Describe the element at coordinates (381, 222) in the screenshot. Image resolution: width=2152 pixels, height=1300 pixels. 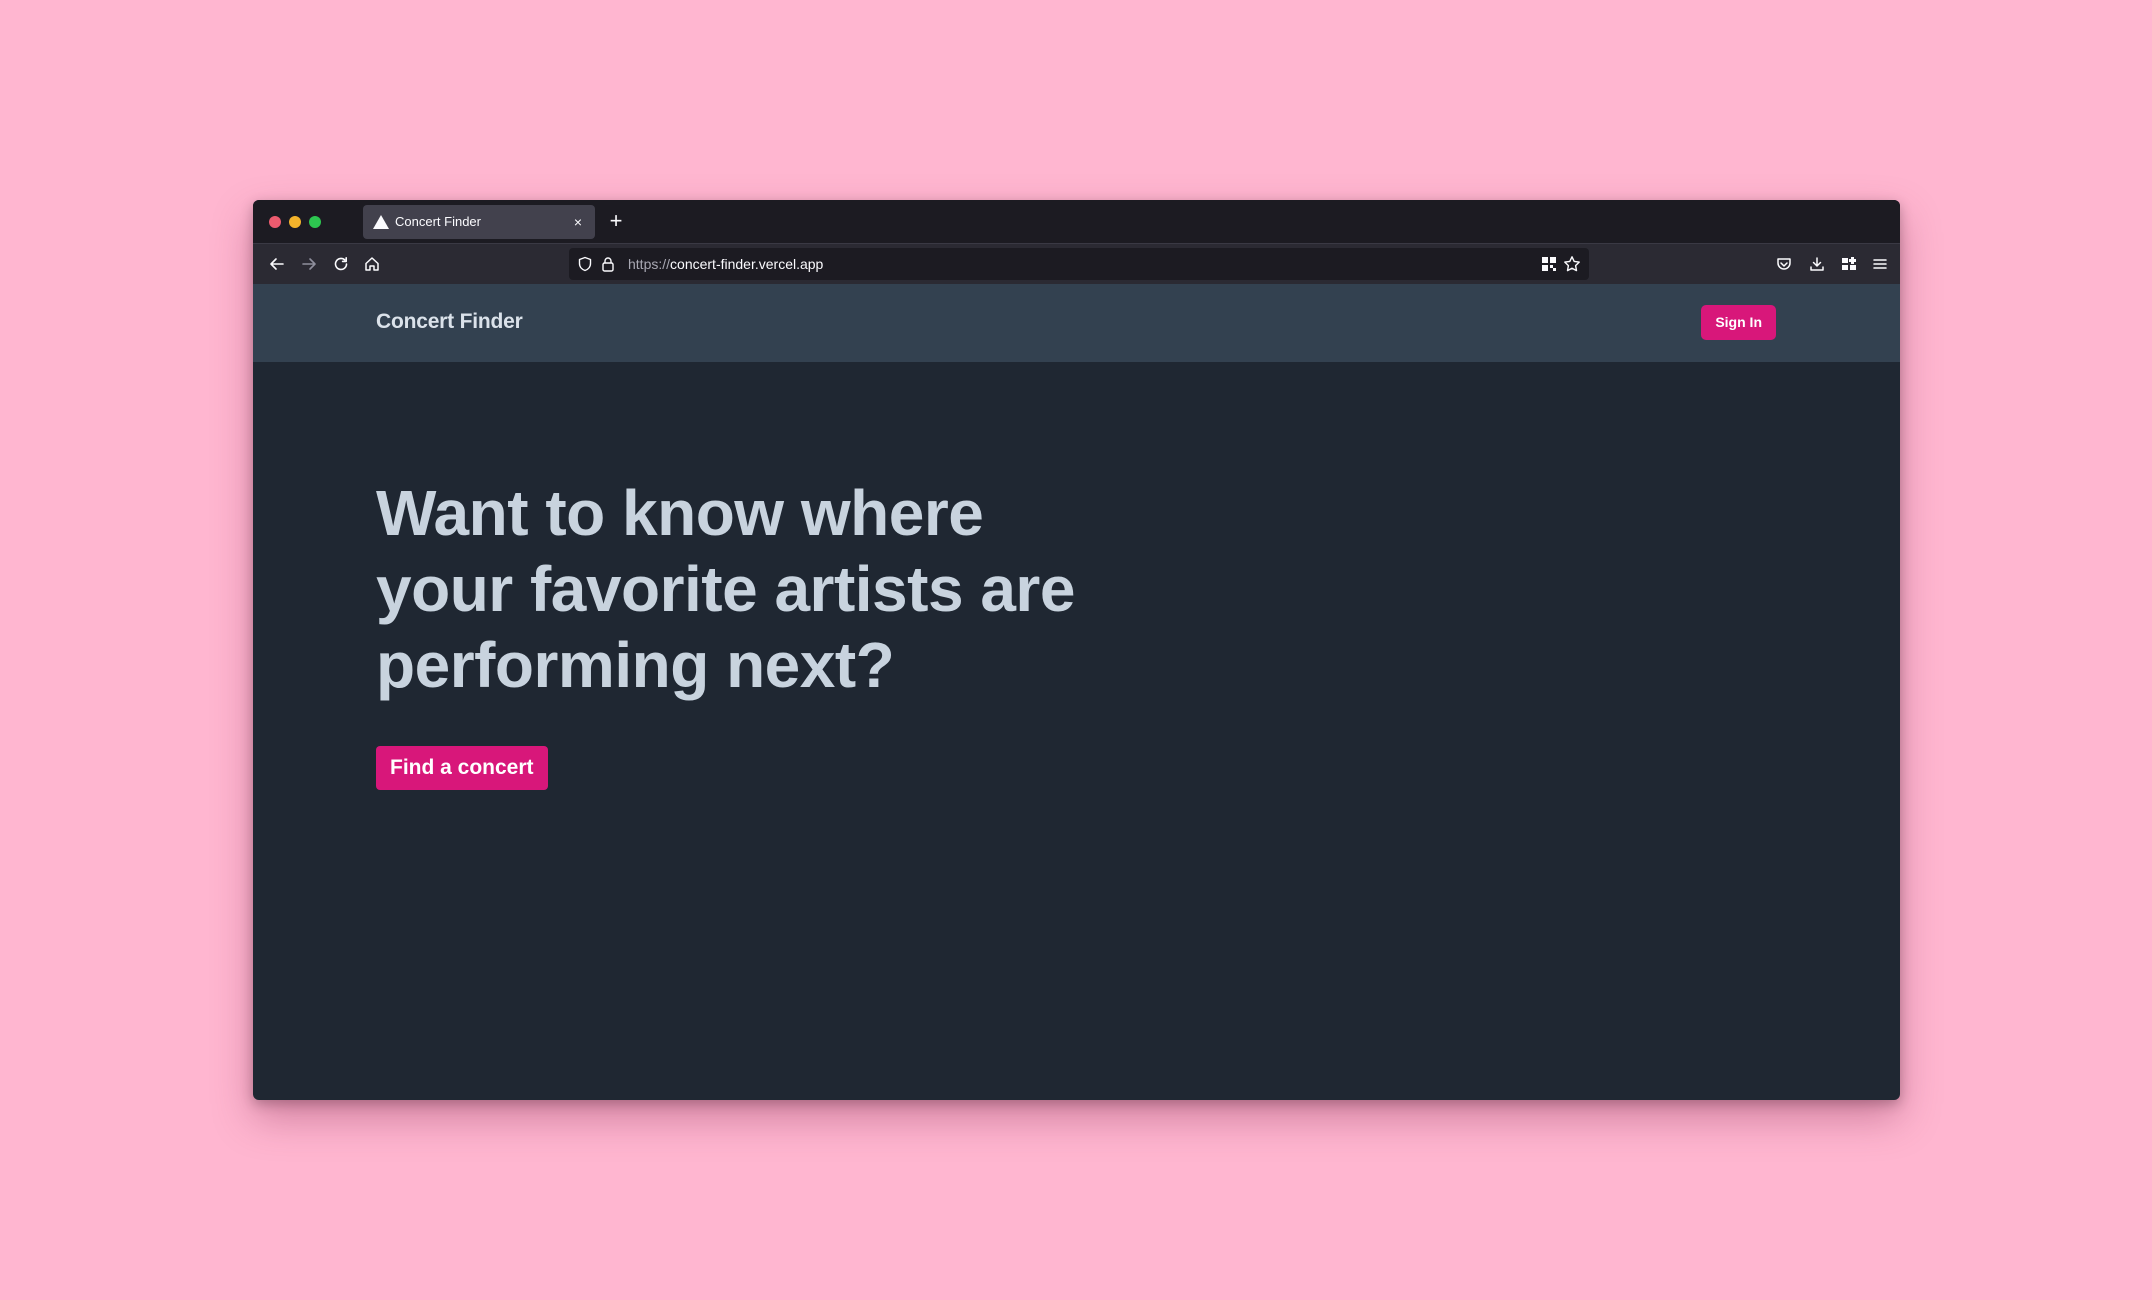
I see `triangle-icon` at that location.